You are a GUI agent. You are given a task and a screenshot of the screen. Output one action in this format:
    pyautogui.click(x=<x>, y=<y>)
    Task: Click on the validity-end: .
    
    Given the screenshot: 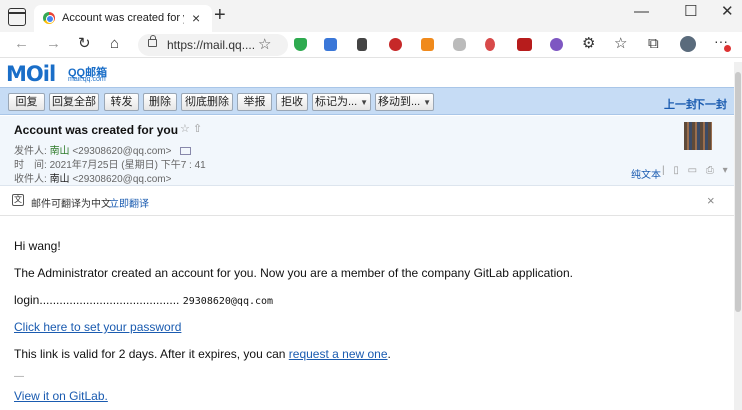 What is the action you would take?
    pyautogui.click(x=389, y=354)
    